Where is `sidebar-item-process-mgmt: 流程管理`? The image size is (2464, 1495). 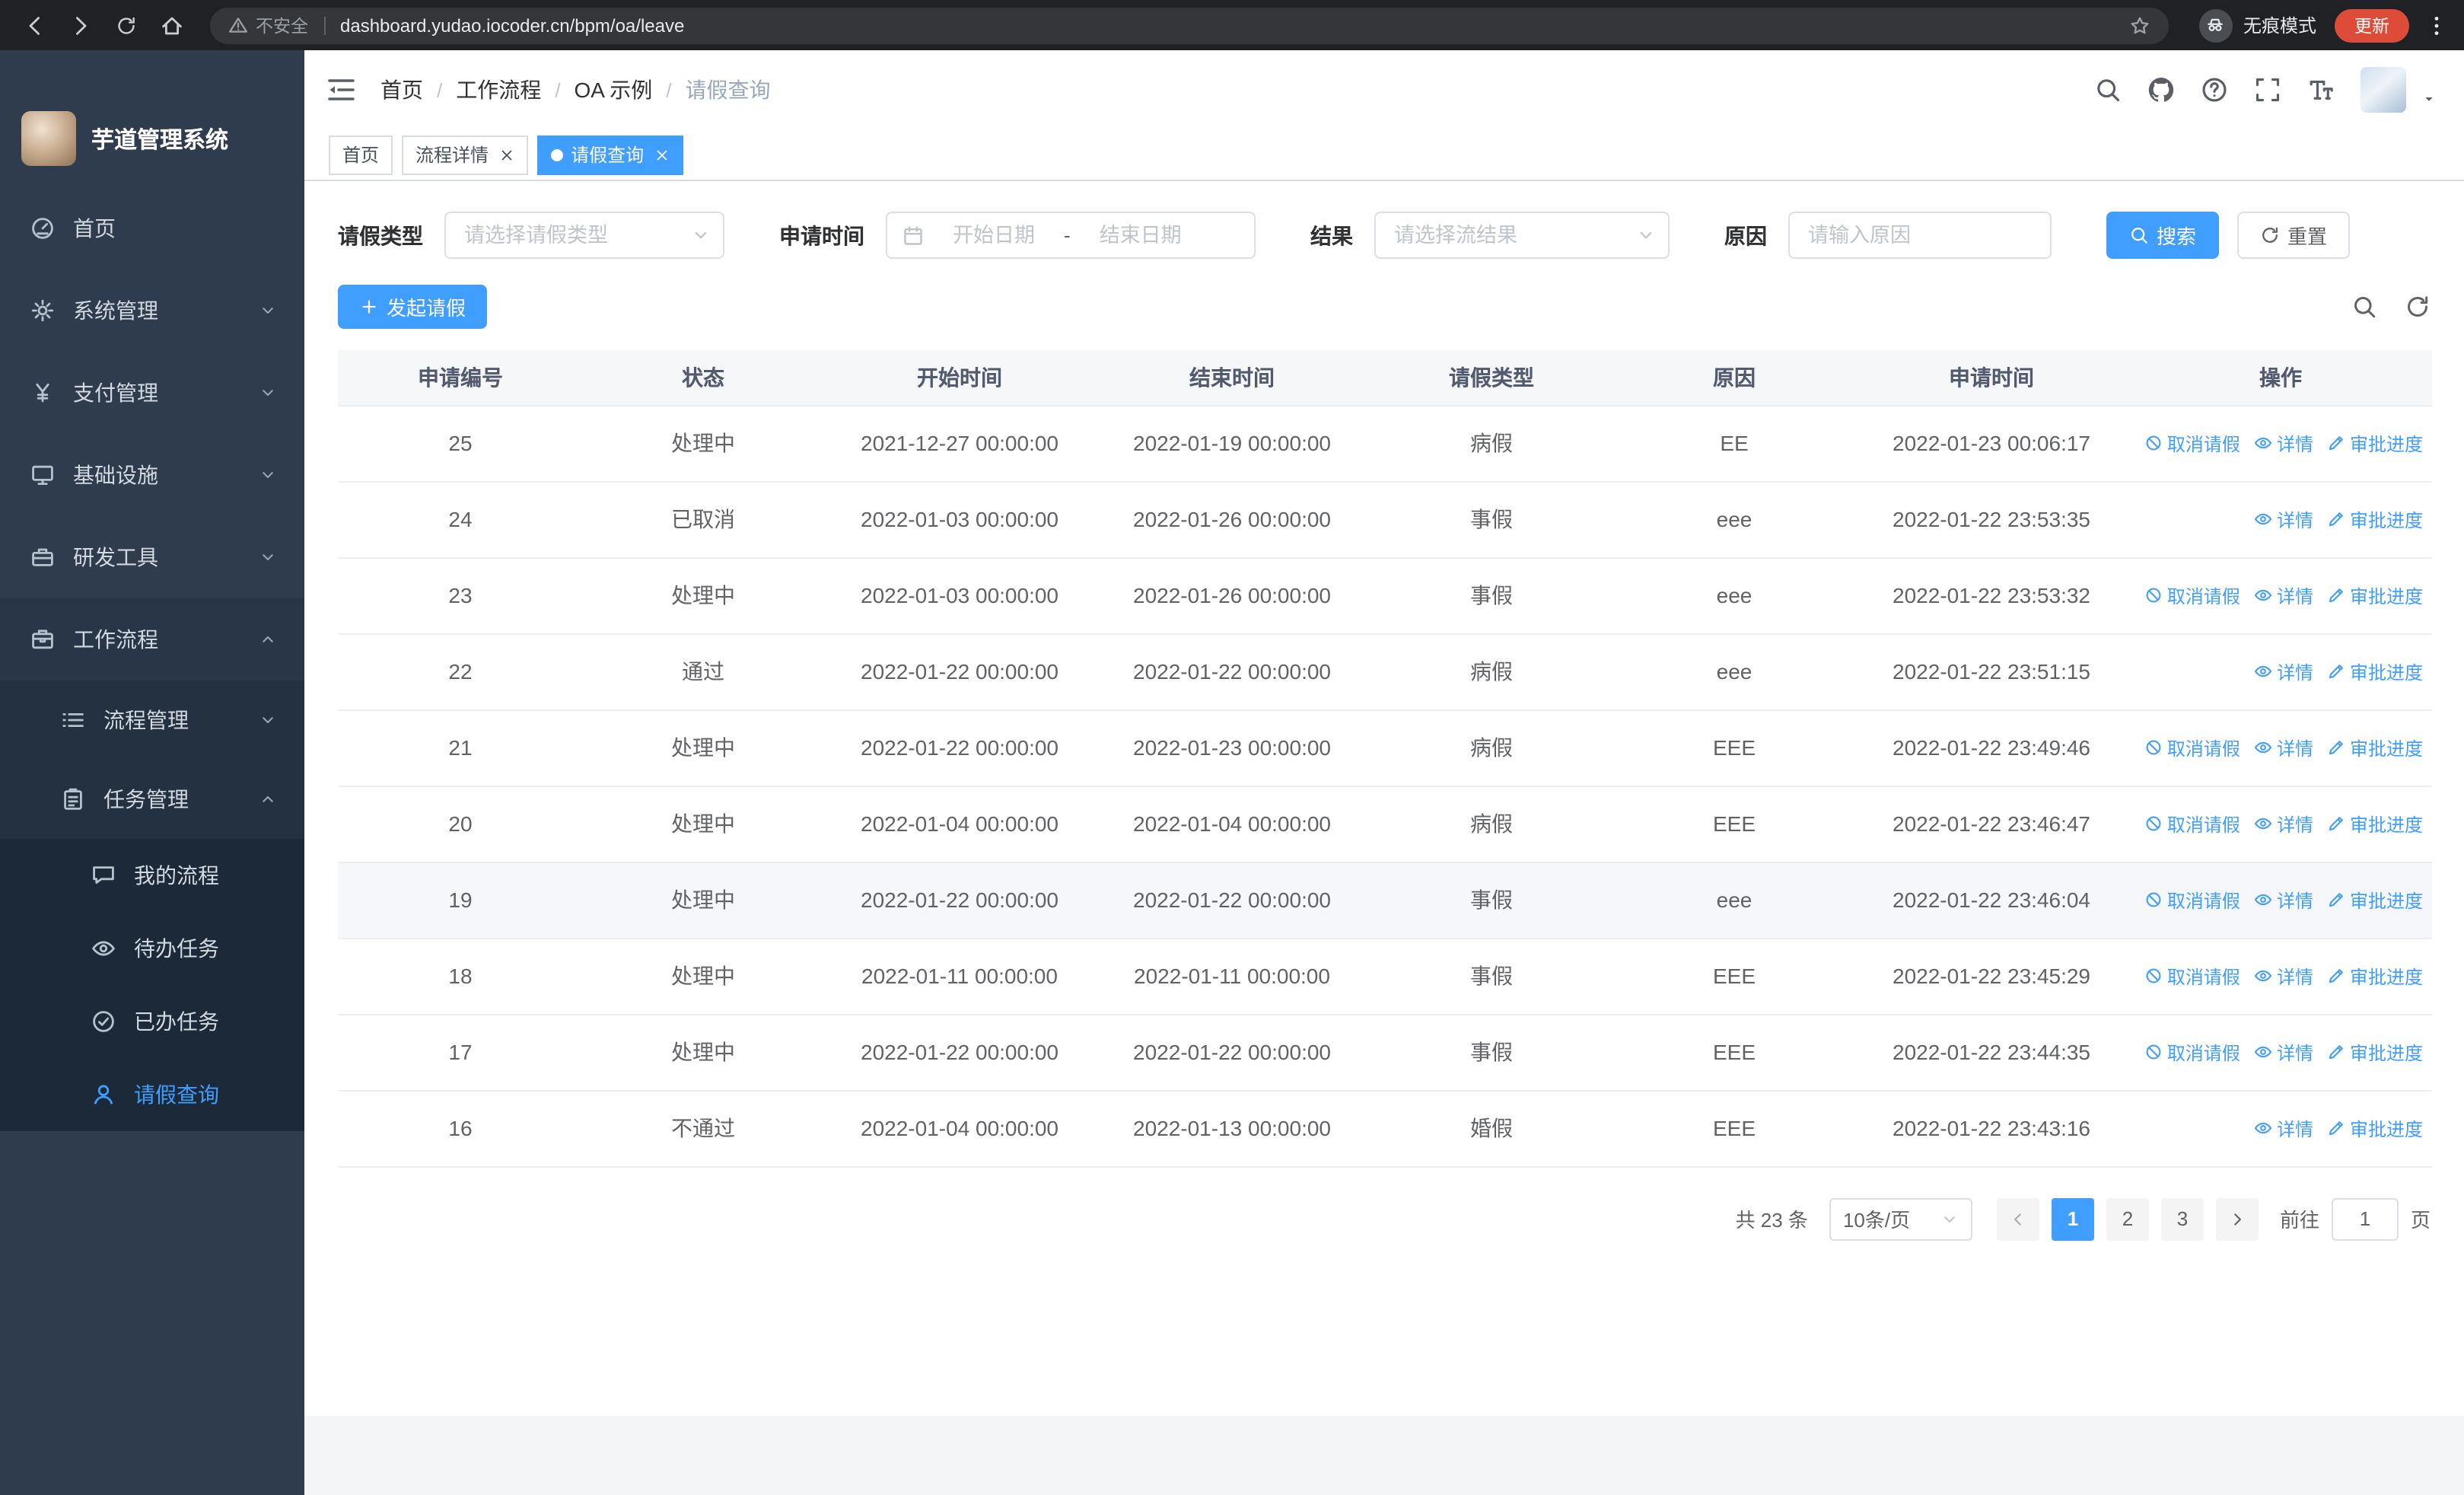 sidebar-item-process-mgmt: 流程管理 is located at coordinates (152, 721).